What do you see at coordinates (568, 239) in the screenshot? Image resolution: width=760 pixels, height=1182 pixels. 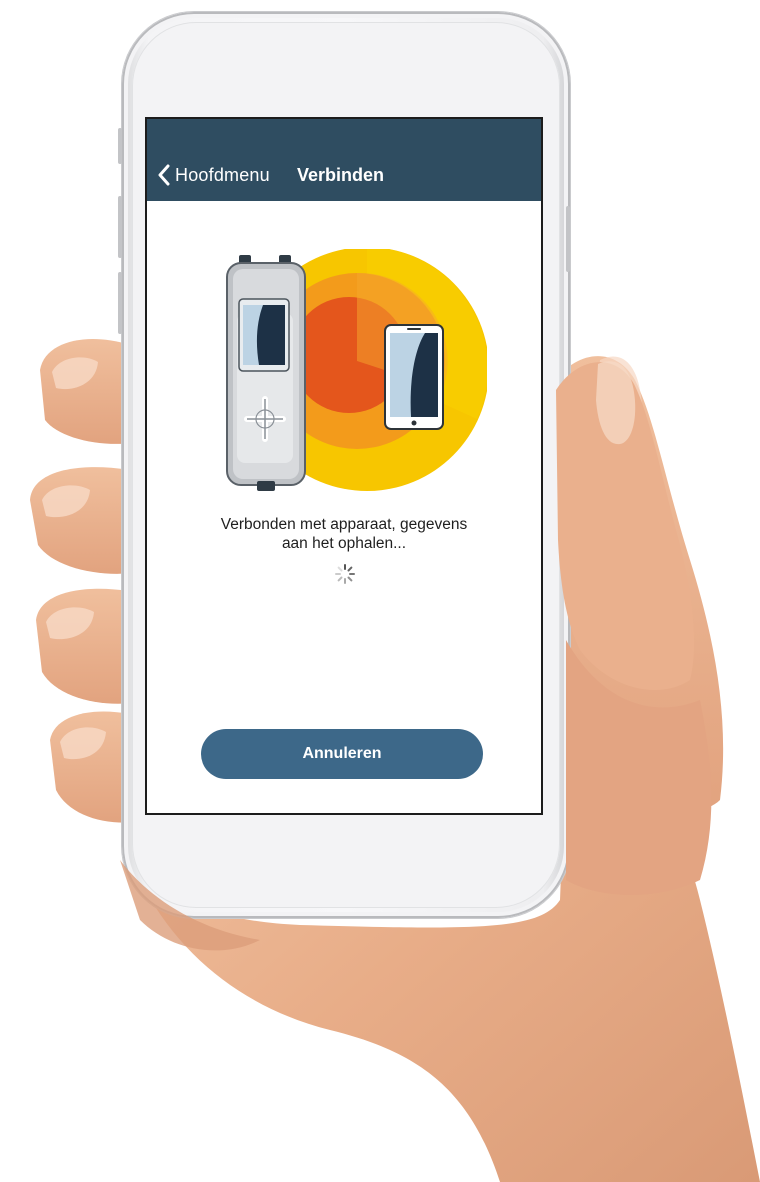 I see `phone-power-button` at bounding box center [568, 239].